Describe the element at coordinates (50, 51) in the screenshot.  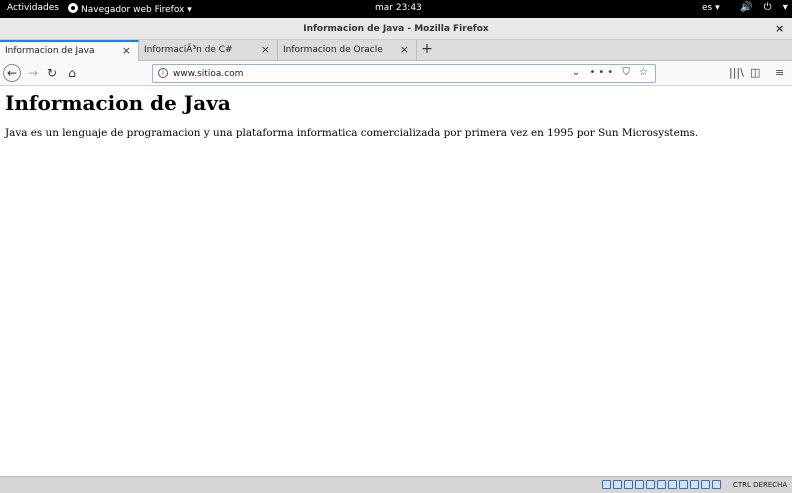
I see `tab-label: Informacion de Java` at that location.